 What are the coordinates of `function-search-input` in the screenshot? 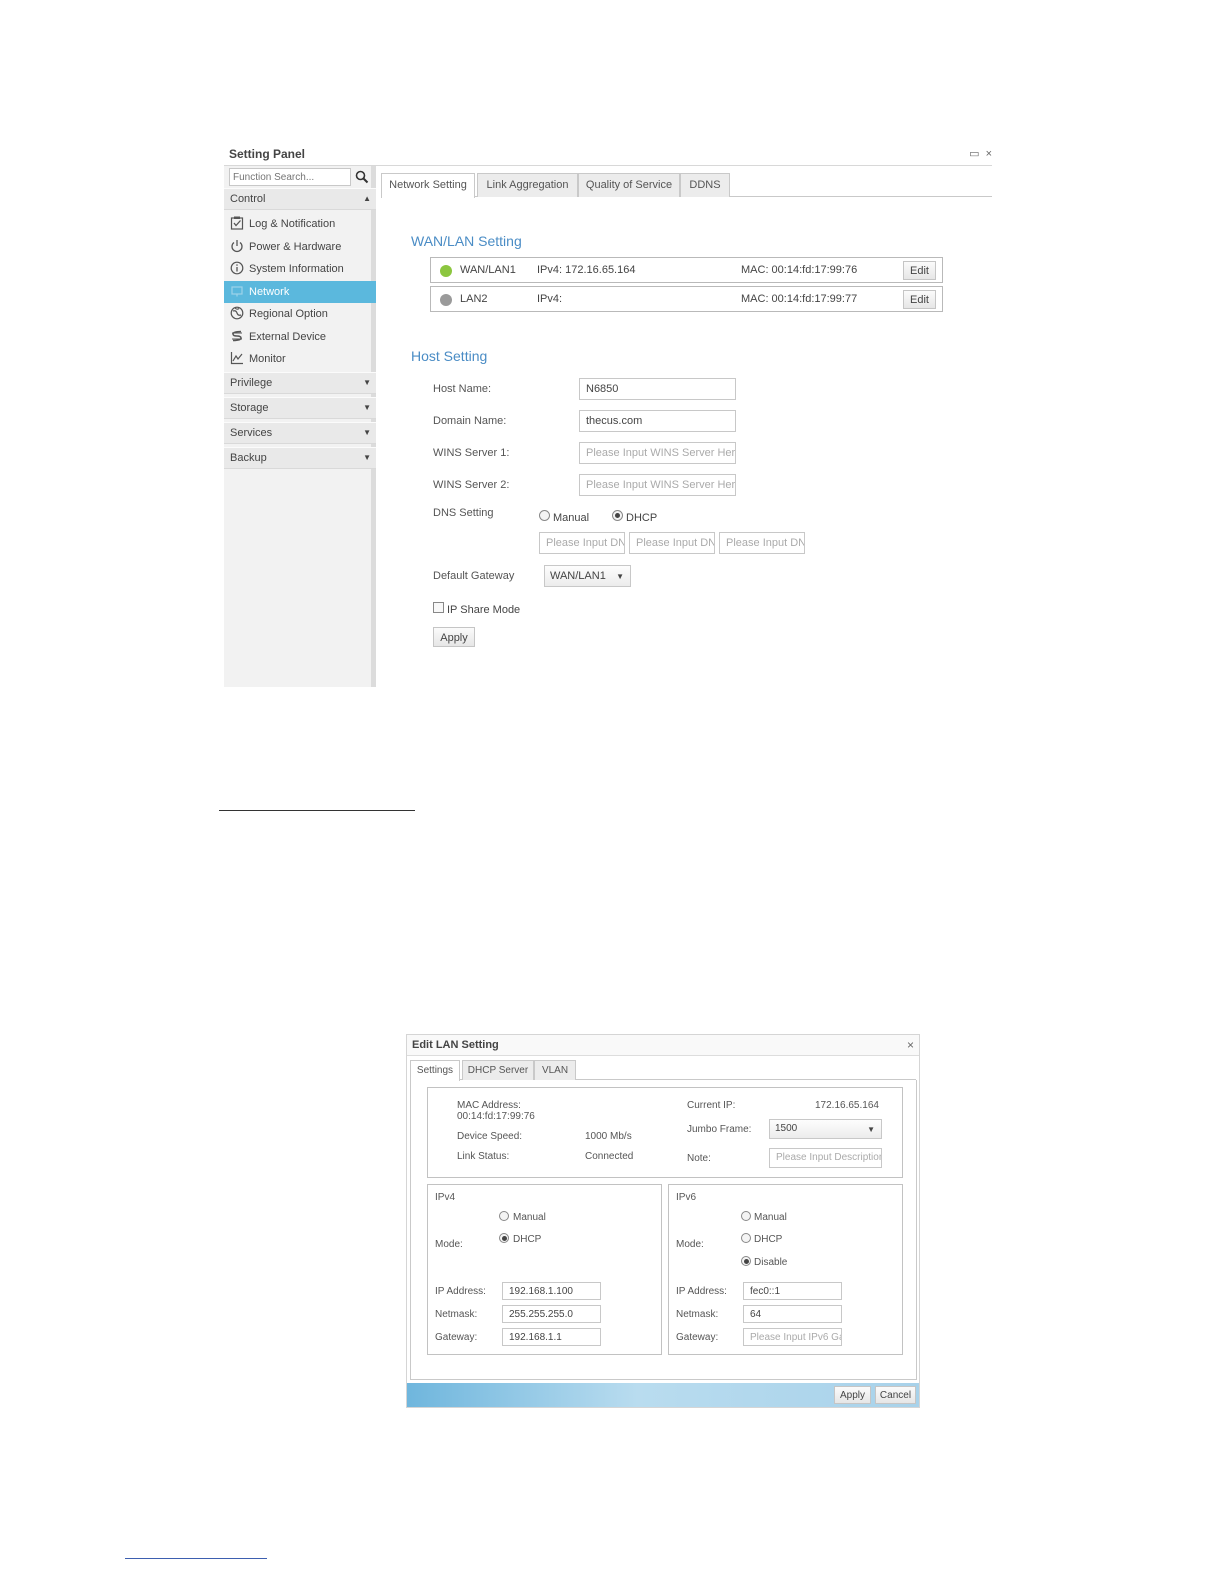 It's located at (290, 177).